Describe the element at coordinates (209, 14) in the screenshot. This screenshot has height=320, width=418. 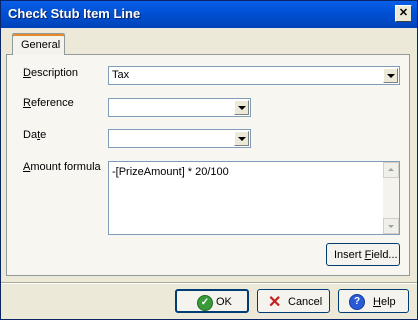
I see `title-bar: Check Stub Item Line ✕` at that location.